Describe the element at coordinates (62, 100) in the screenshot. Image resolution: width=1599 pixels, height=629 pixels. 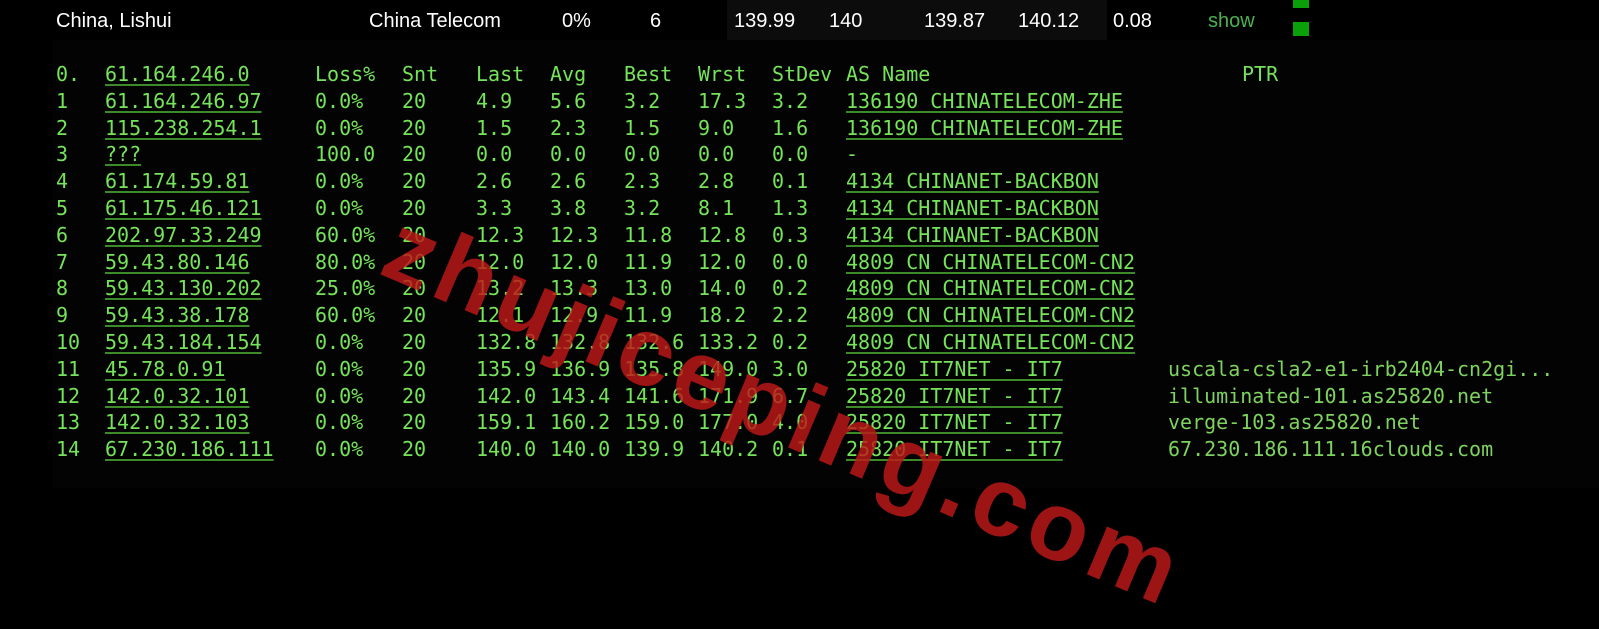
I see `hop-index: 1` at that location.